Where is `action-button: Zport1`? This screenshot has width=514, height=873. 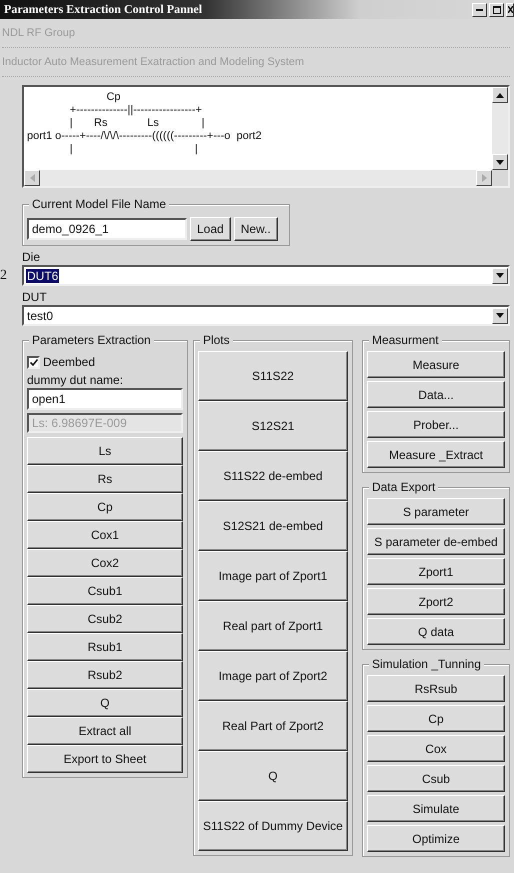
action-button: Zport1 is located at coordinates (435, 571).